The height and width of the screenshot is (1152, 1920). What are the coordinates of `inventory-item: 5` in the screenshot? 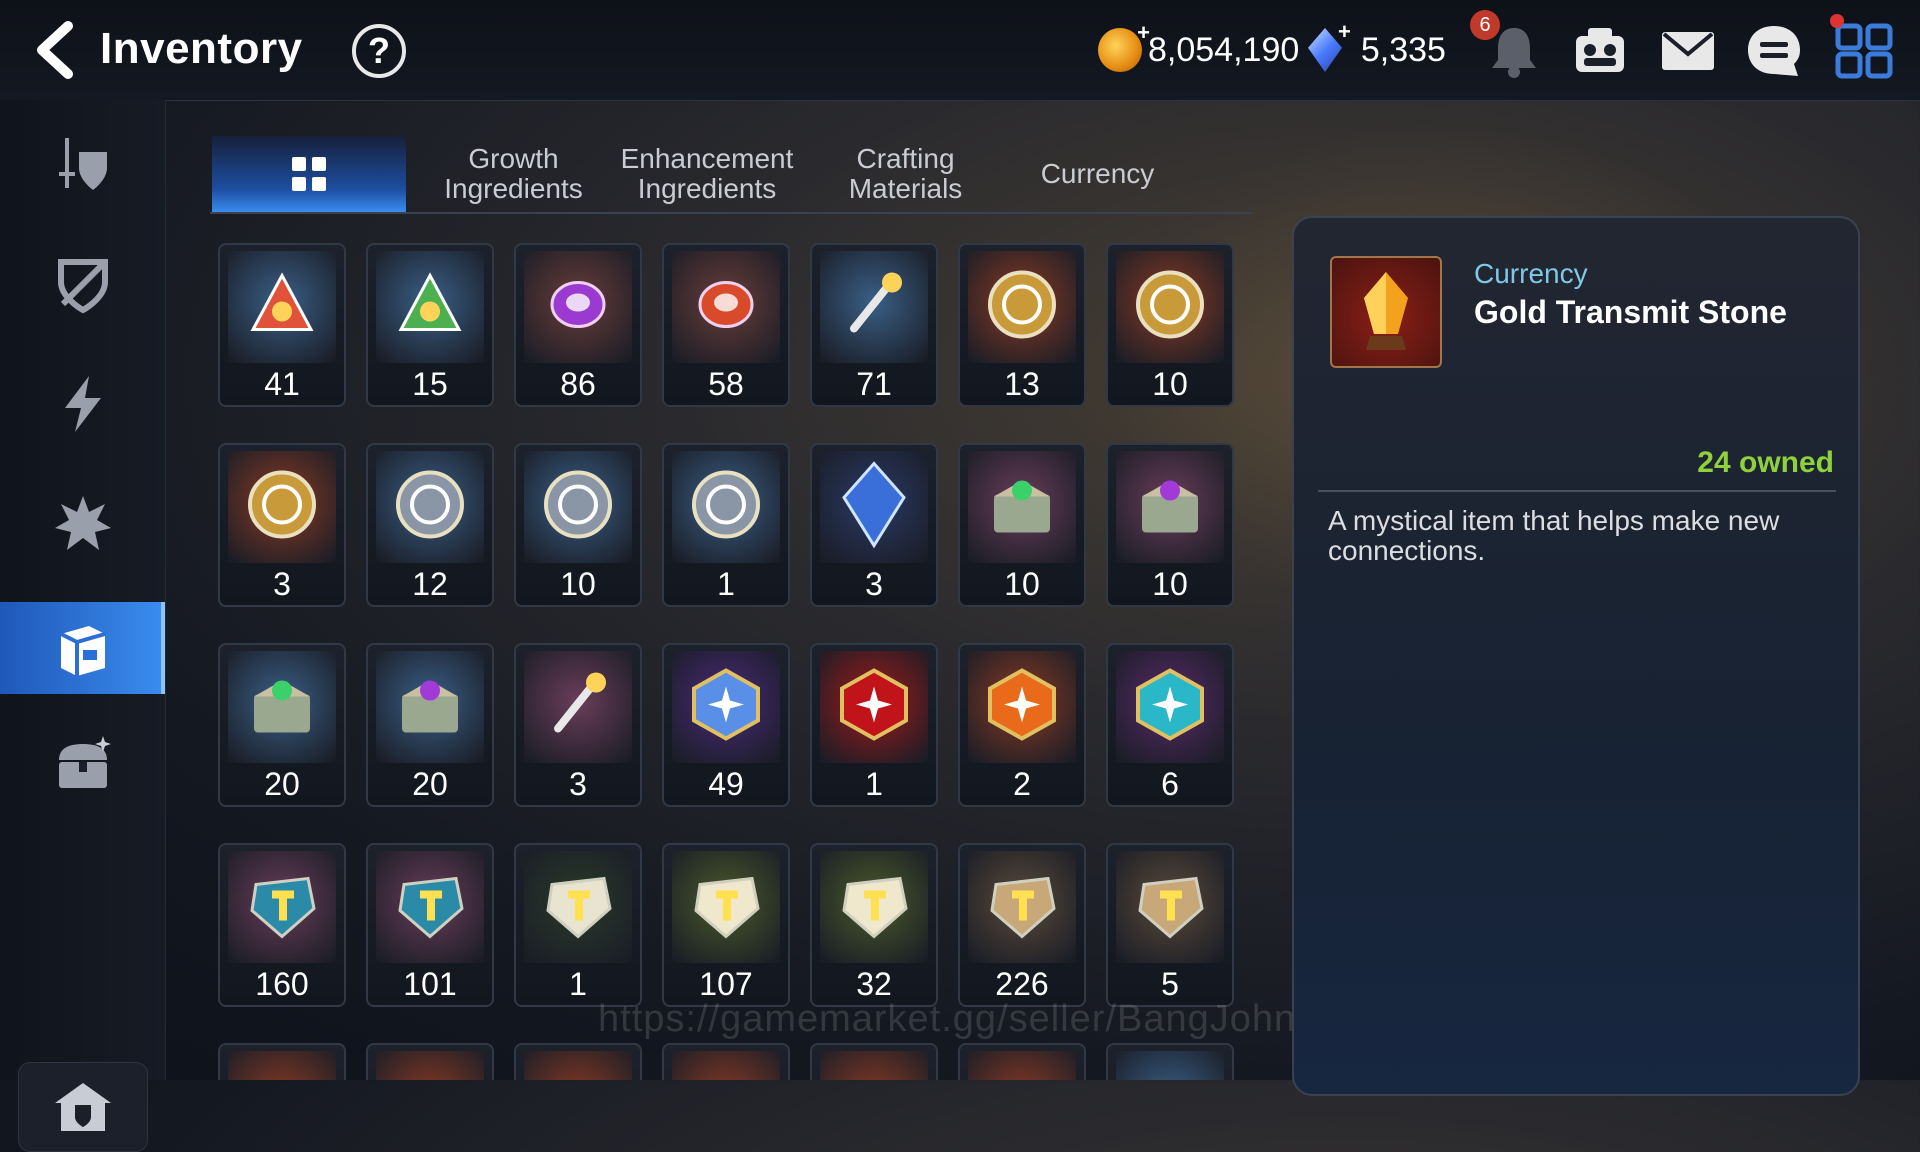 It's located at (1170, 925).